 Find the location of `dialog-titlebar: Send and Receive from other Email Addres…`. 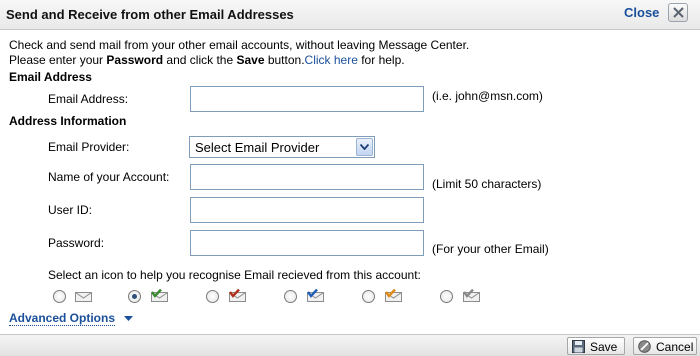

dialog-titlebar: Send and Receive from other Email Addres… is located at coordinates (350, 15).